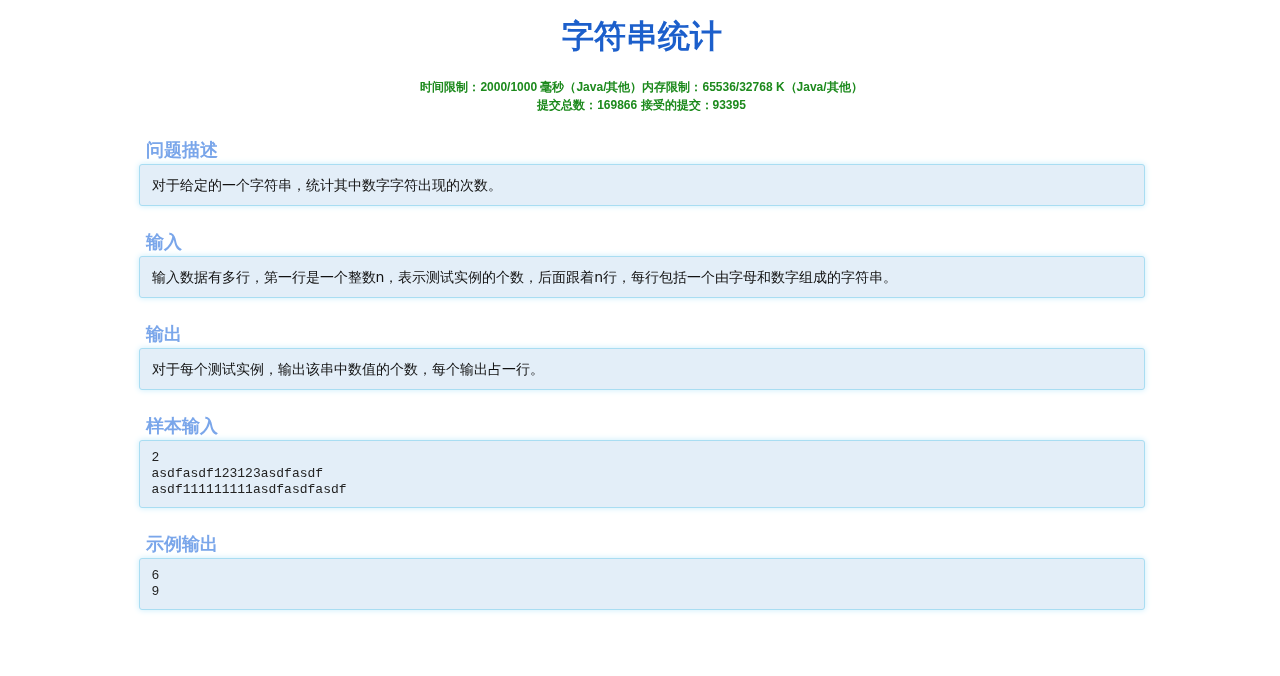 This screenshot has height=676, width=1280. I want to click on limit-info: 时间限制：2000/1000 毫秒（Java/其他）内存限制：65536/32768 K（Java/其他）, so click(641, 87).